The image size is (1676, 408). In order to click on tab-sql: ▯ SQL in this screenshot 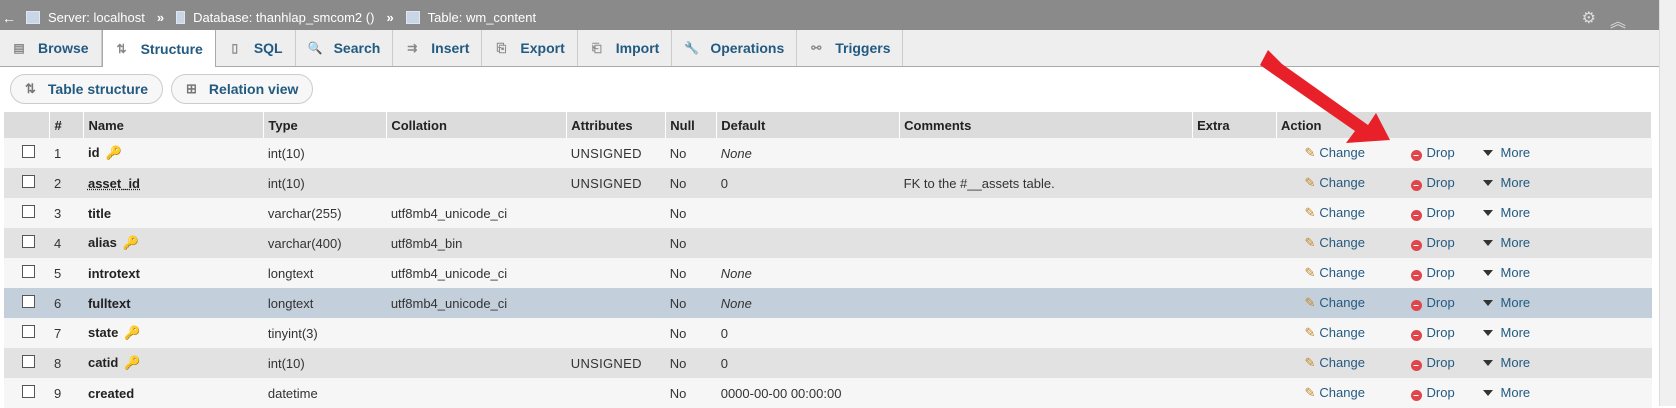, I will do `click(256, 48)`.